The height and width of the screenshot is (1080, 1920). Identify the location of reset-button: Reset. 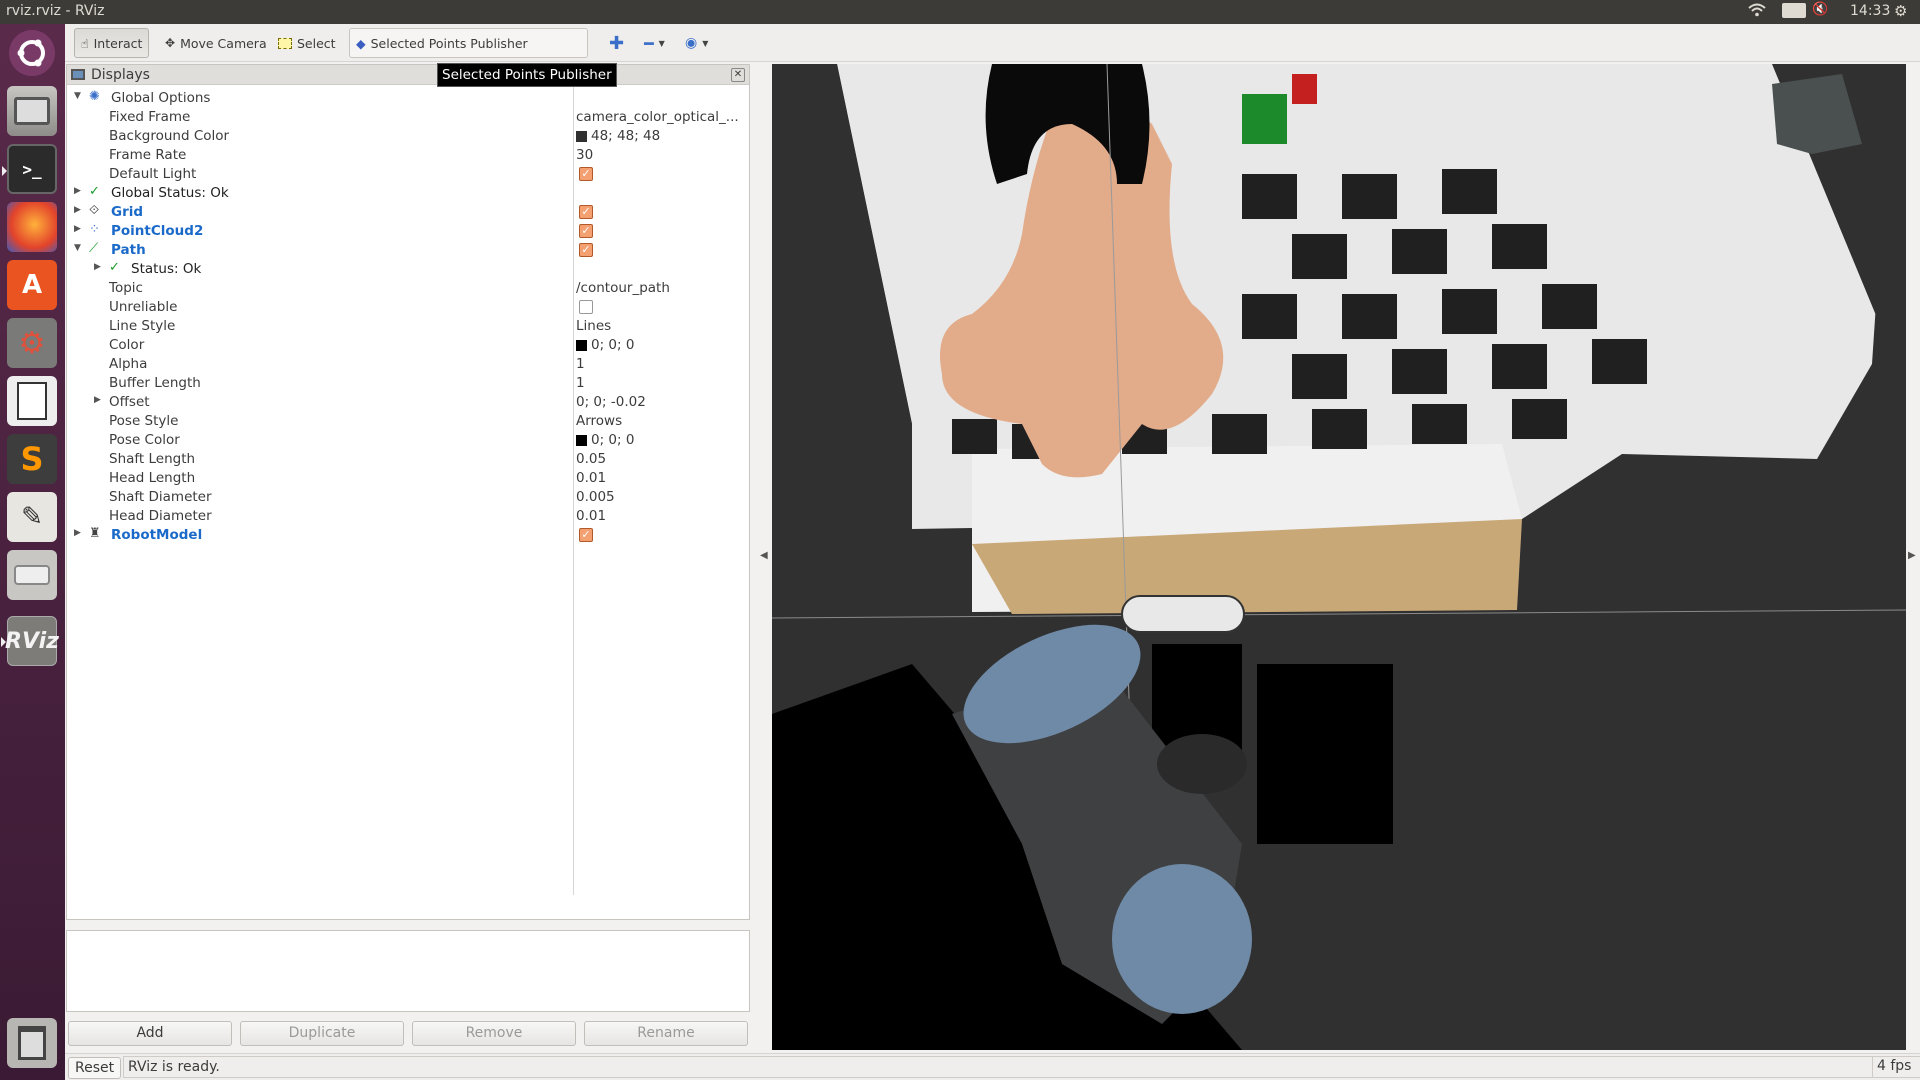
(95, 1068).